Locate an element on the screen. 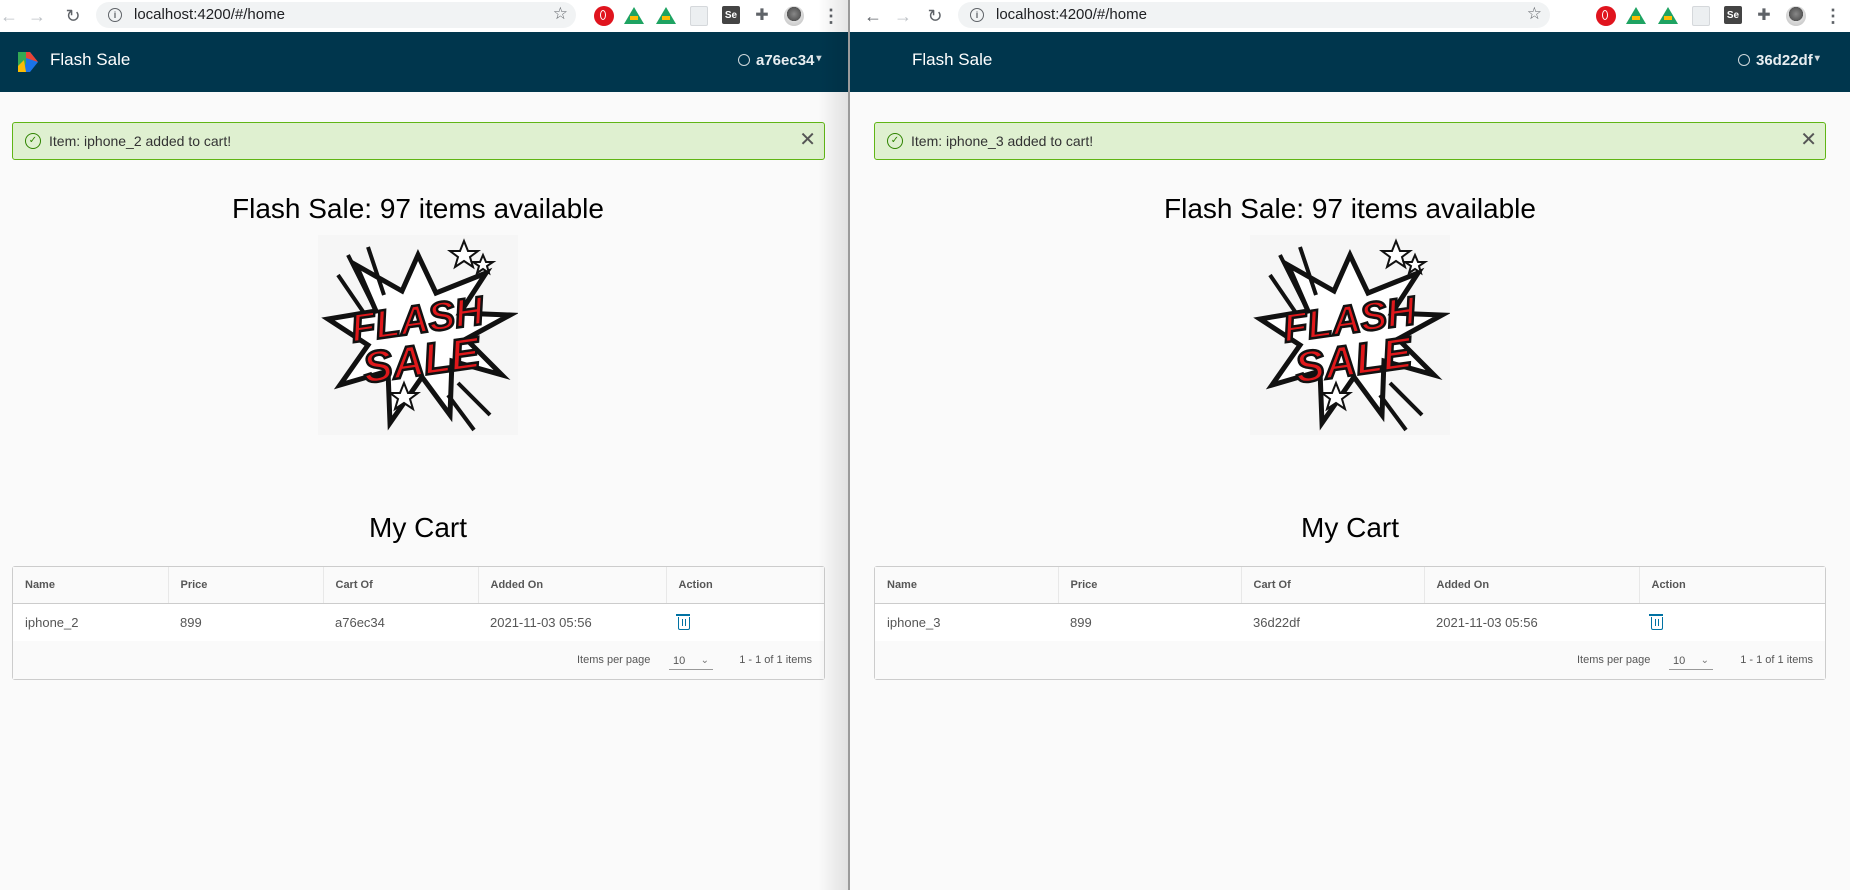 The image size is (1850, 890). table-row: iphone_3 899 36d22df 2021-11-03 05:56 is located at coordinates (1350, 622).